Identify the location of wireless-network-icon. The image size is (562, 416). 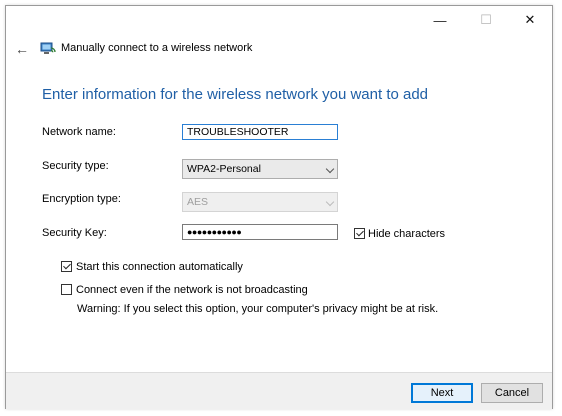
(48, 48).